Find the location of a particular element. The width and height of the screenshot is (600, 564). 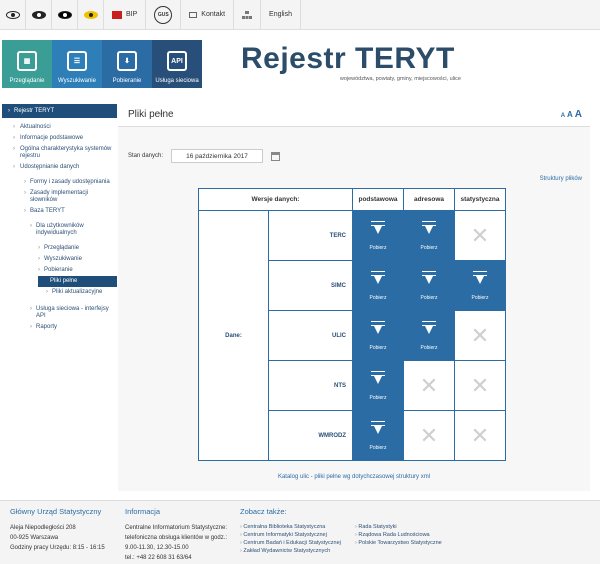

footer-link: Centrum Informatyki Statystycznej is located at coordinates (297, 535).